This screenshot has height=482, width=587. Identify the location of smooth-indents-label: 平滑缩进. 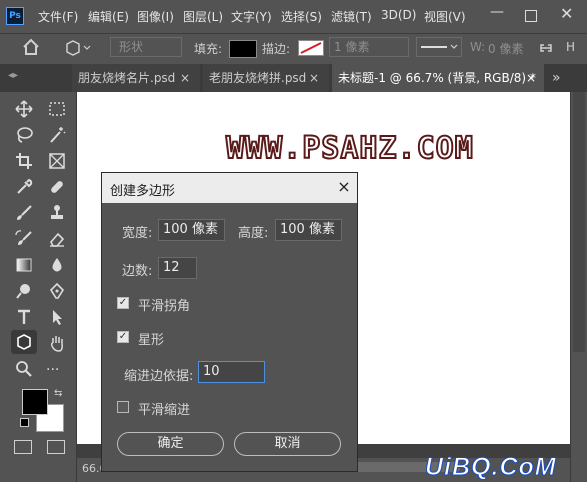
(164, 410).